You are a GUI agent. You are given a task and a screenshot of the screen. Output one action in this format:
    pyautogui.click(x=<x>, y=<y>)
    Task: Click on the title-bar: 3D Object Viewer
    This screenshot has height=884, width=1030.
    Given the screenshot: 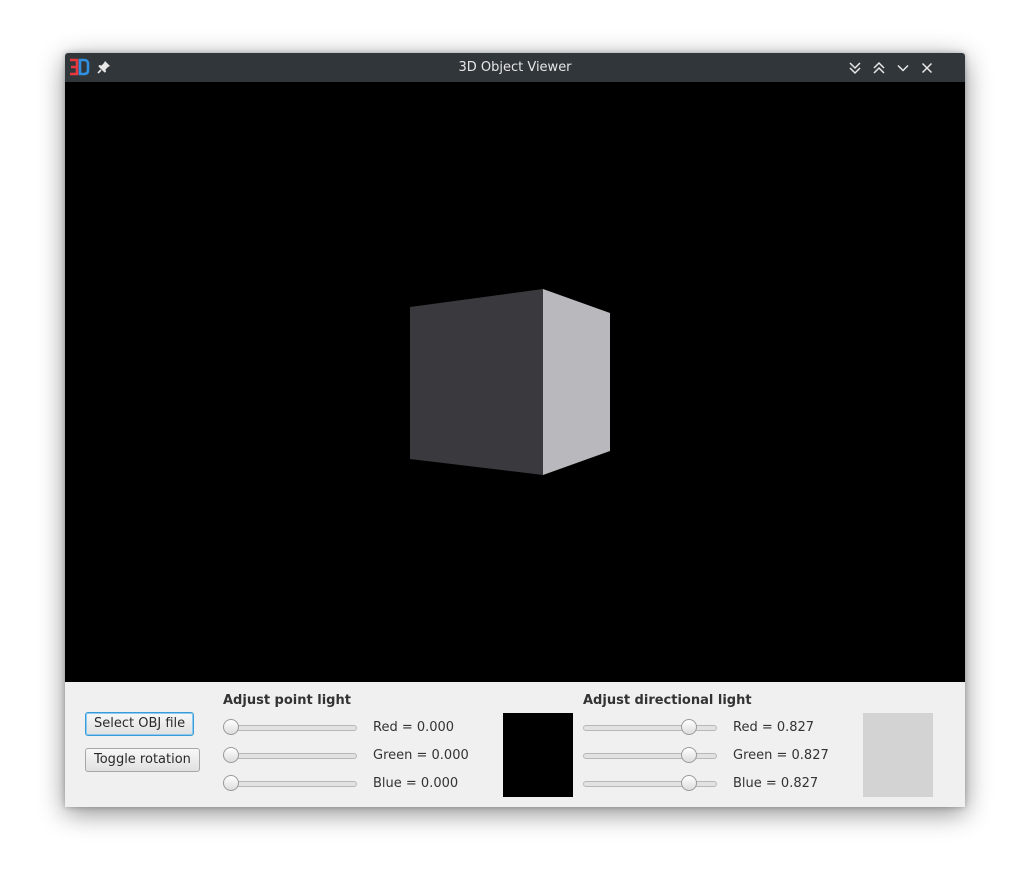 What is the action you would take?
    pyautogui.click(x=515, y=67)
    